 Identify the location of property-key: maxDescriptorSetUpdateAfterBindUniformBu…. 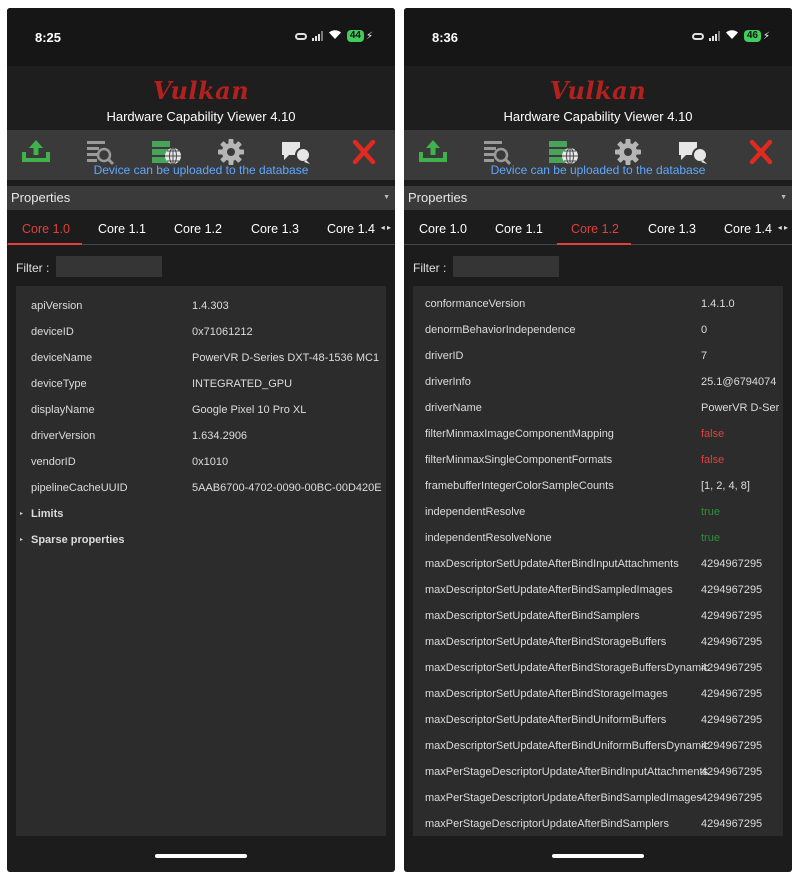
(546, 720).